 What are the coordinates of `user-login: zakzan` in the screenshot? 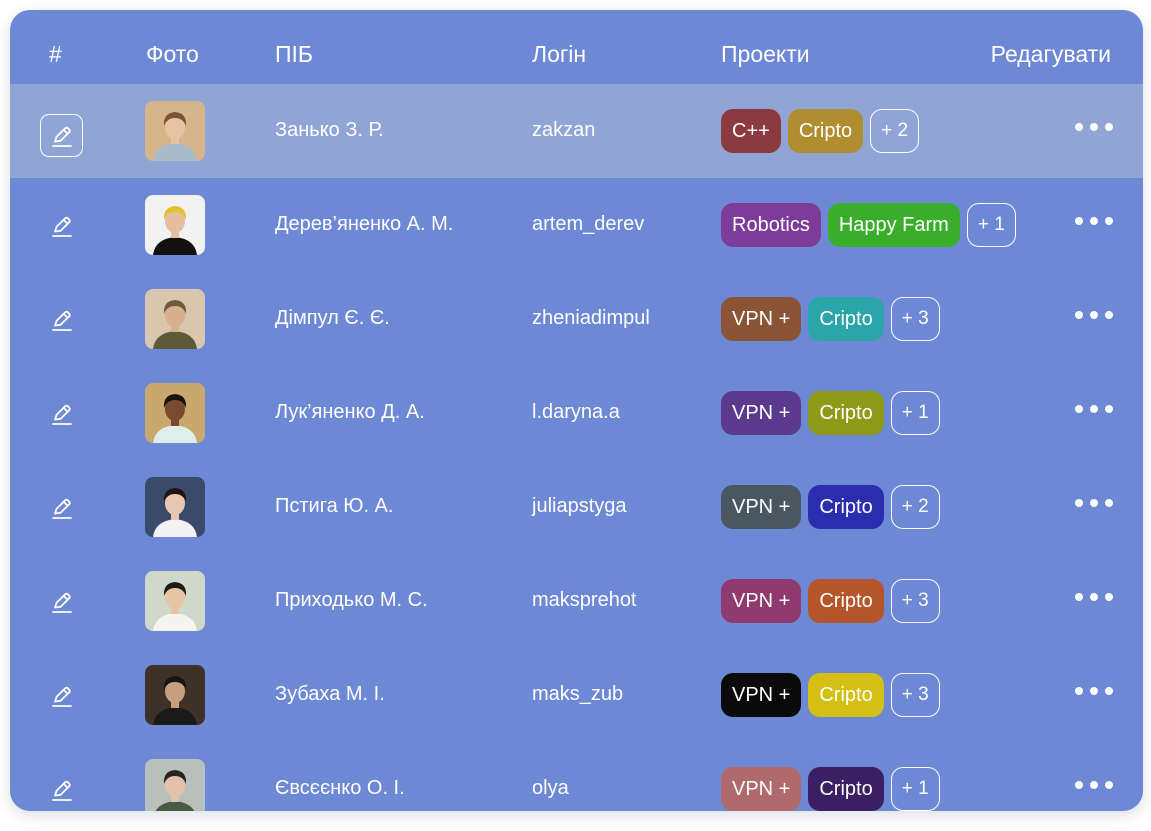 It's located at (564, 130).